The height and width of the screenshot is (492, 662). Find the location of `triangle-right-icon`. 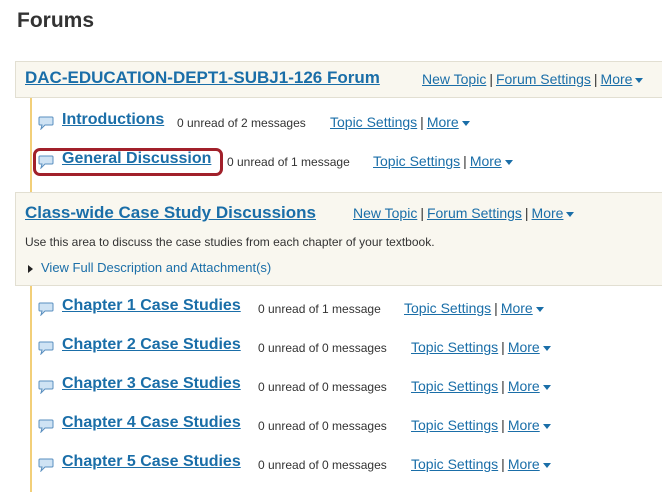

triangle-right-icon is located at coordinates (30, 268).